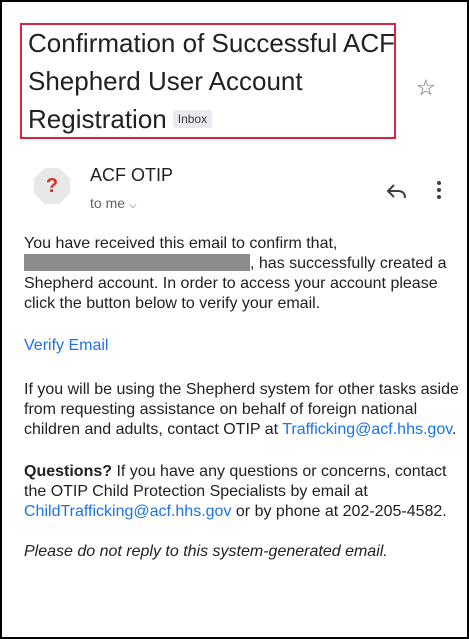 The height and width of the screenshot is (639, 469). Describe the element at coordinates (367, 429) in the screenshot. I see `trafficking-email-link: Trafficking@acf.hhs.gov` at that location.